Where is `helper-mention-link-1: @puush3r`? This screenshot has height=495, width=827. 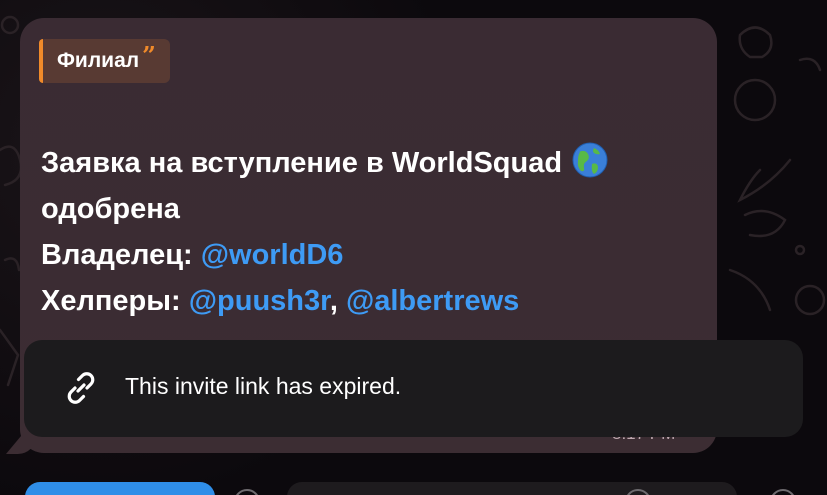
helper-mention-link-1: @puush3r is located at coordinates (259, 301).